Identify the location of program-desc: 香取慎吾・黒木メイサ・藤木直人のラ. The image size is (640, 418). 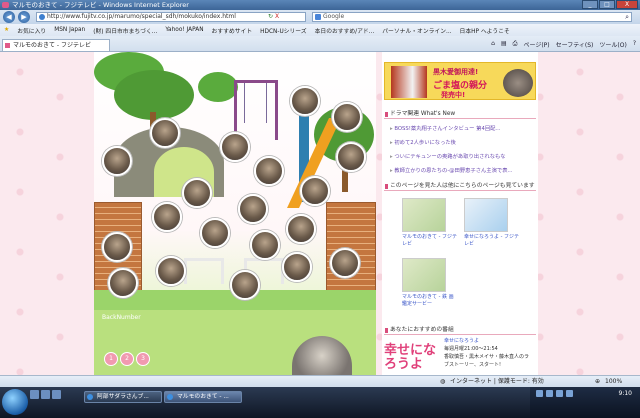
(487, 357).